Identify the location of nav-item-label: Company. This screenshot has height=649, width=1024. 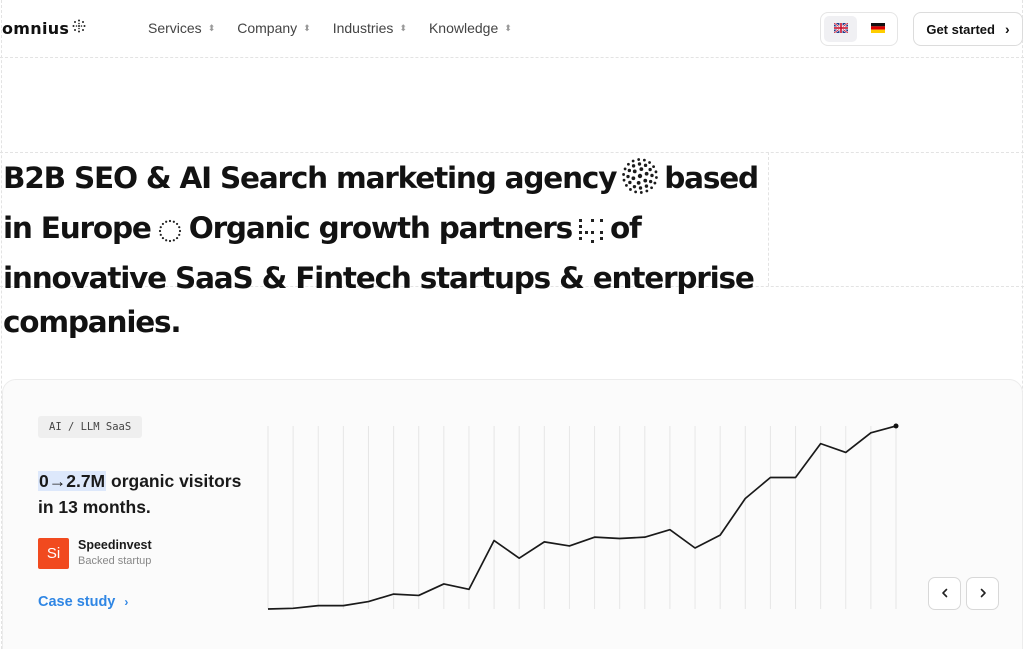
(267, 28).